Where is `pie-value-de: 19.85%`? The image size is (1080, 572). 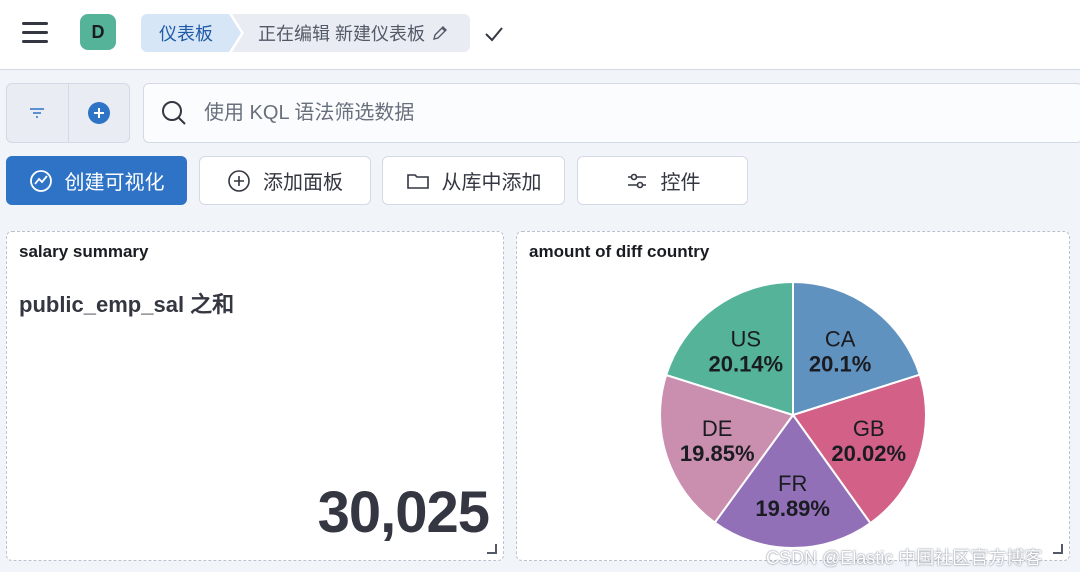
pie-value-de: 19.85% is located at coordinates (717, 453).